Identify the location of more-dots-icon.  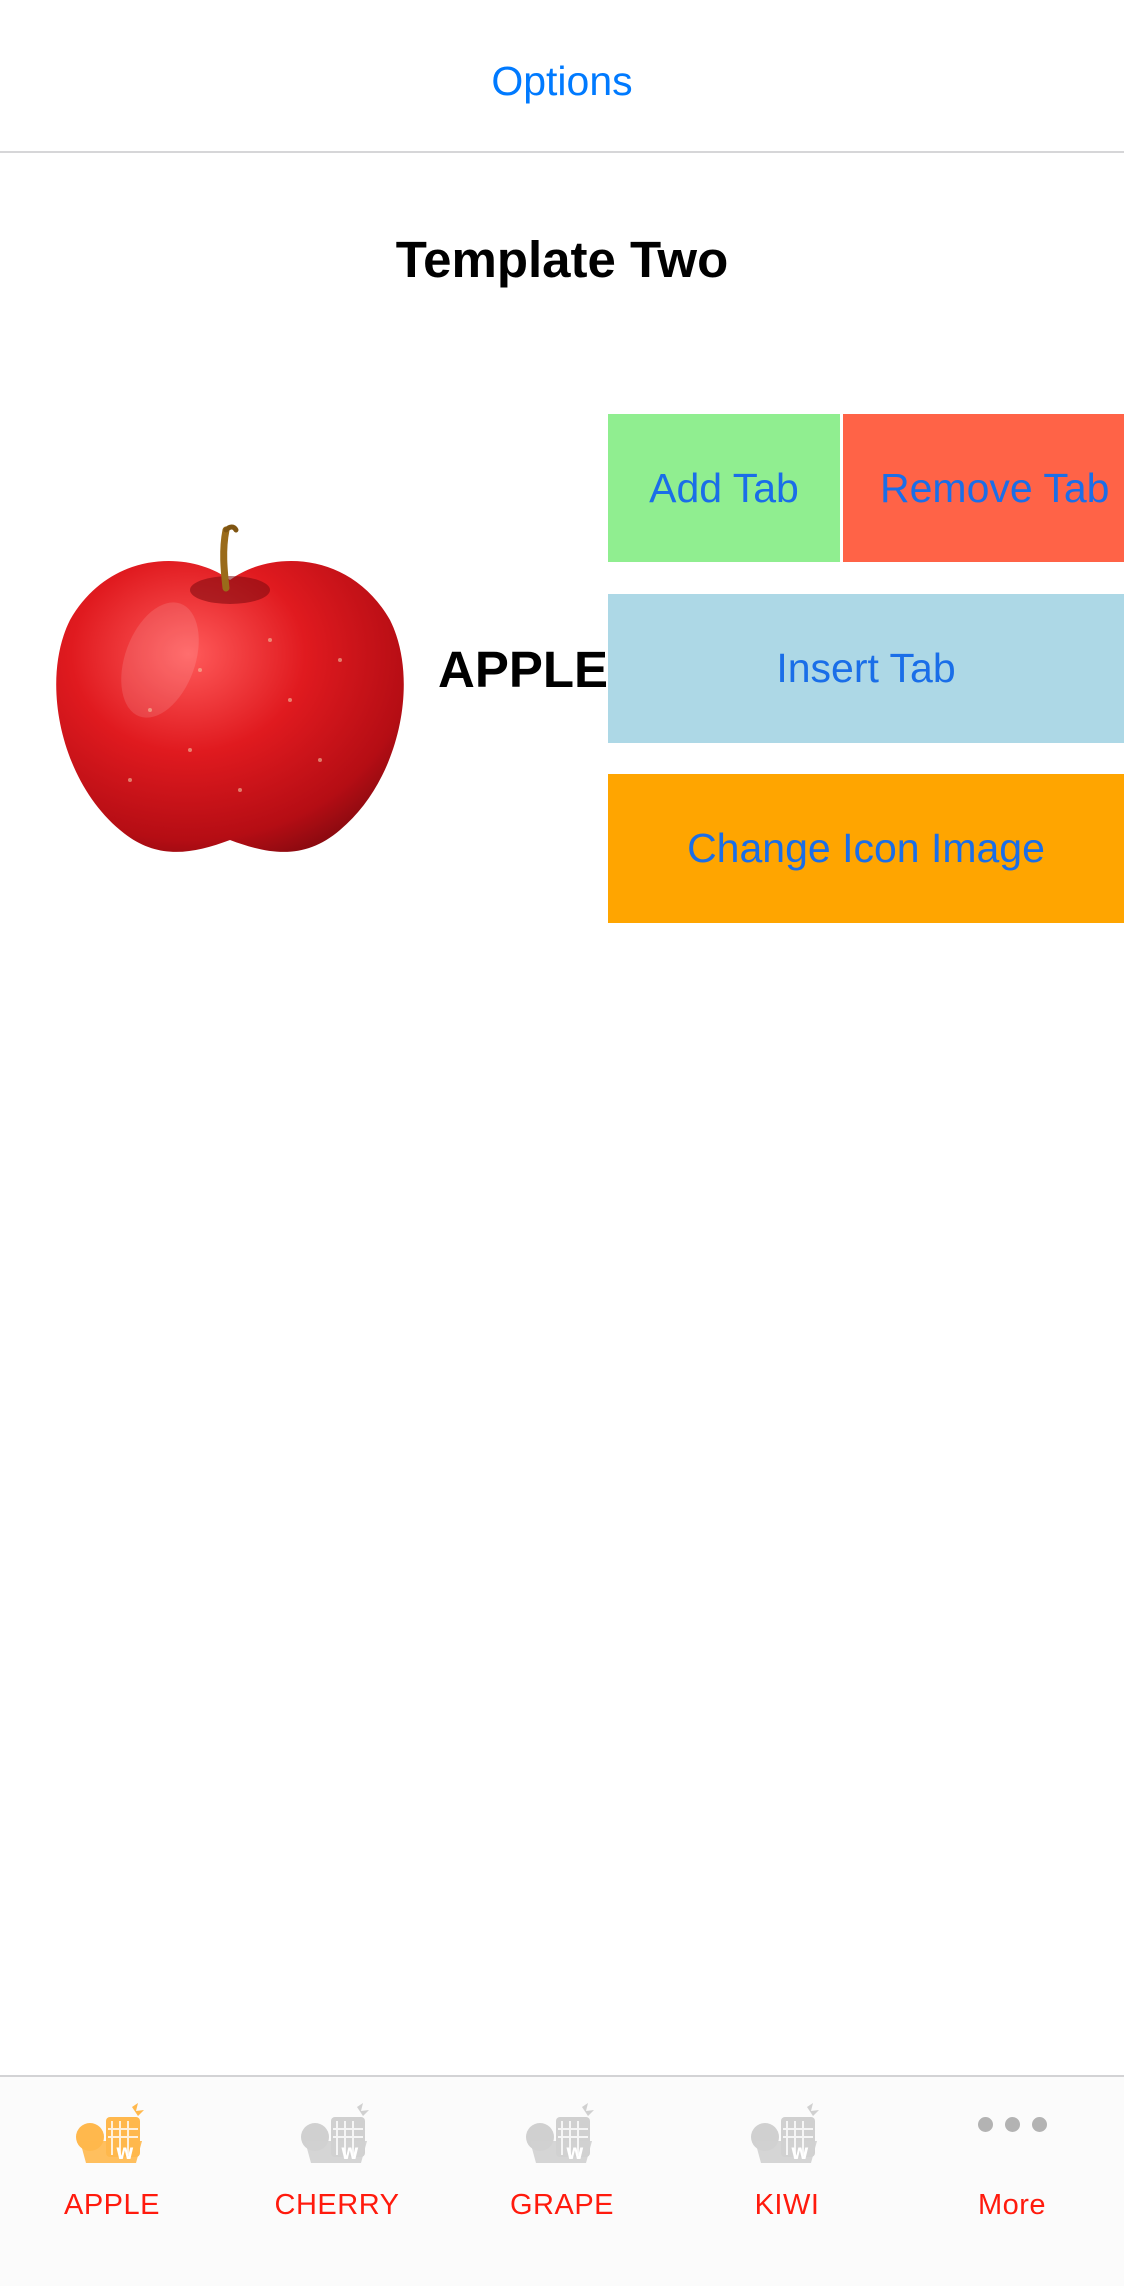
(1012, 2124).